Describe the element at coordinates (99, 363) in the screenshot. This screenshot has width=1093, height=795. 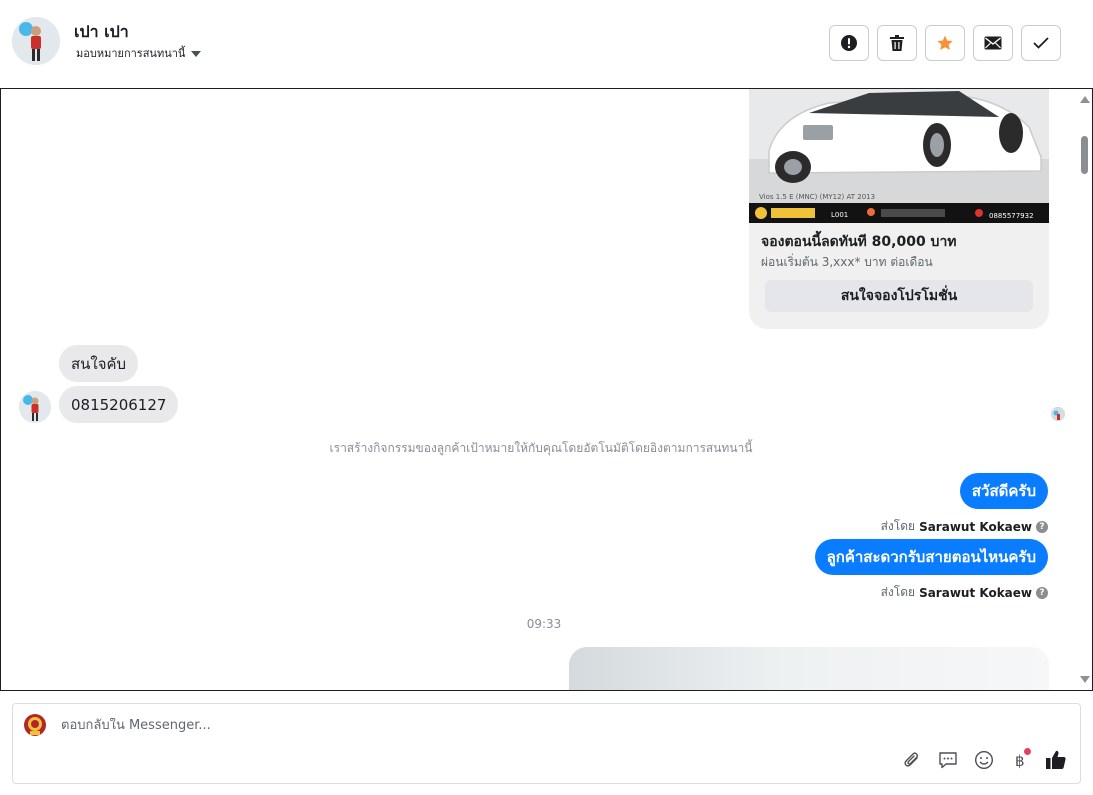
I see `incoming-message: สนใจคับ` at that location.